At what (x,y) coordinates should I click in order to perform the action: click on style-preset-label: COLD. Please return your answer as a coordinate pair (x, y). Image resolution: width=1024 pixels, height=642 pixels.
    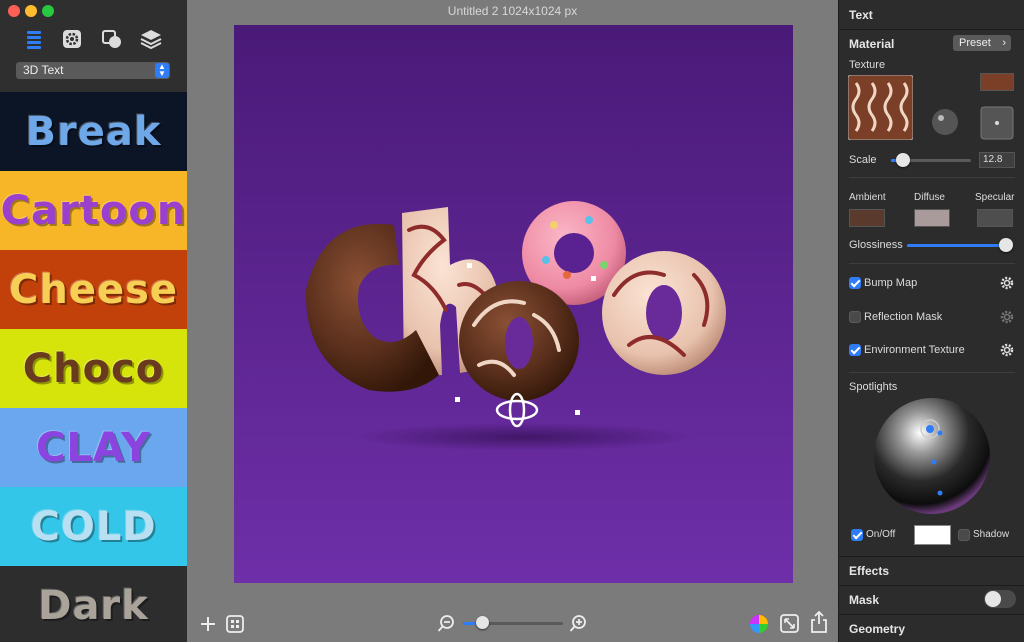
    Looking at the image, I should click on (93, 526).